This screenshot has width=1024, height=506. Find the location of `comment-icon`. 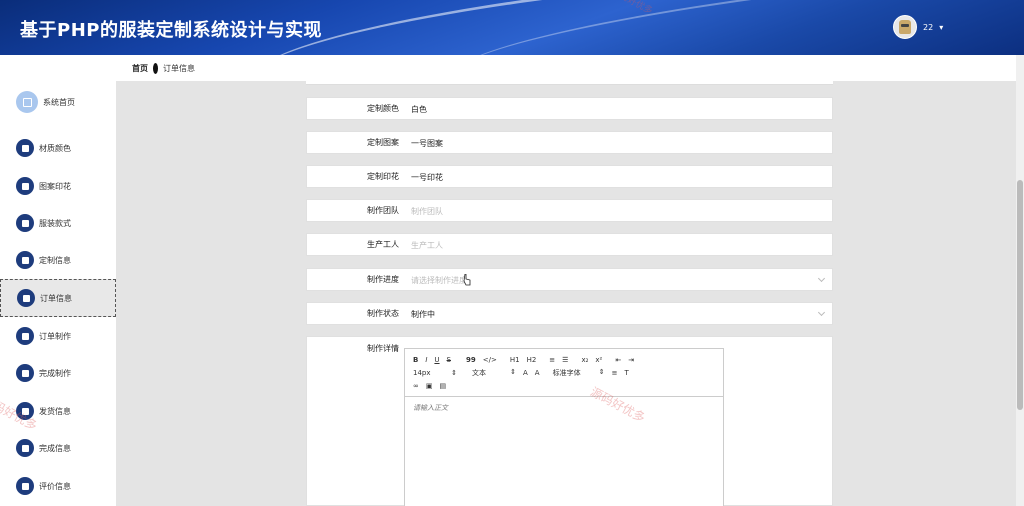

comment-icon is located at coordinates (25, 486).